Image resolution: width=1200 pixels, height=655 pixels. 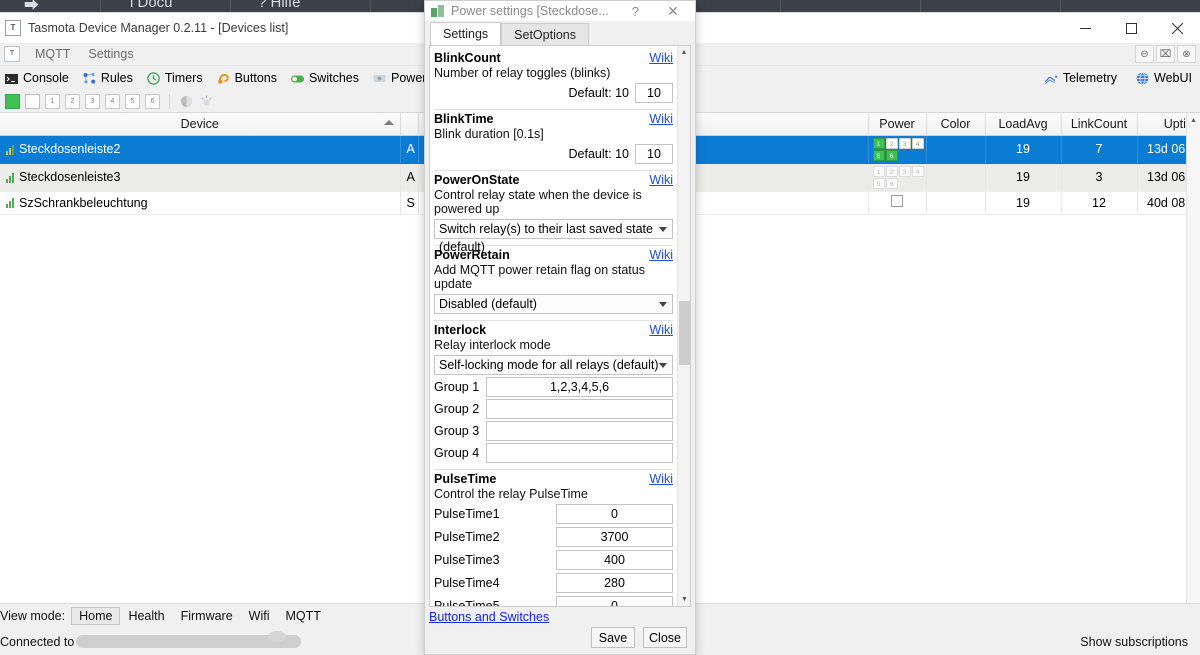 What do you see at coordinates (613, 637) in the screenshot?
I see `save-button: Save` at bounding box center [613, 637].